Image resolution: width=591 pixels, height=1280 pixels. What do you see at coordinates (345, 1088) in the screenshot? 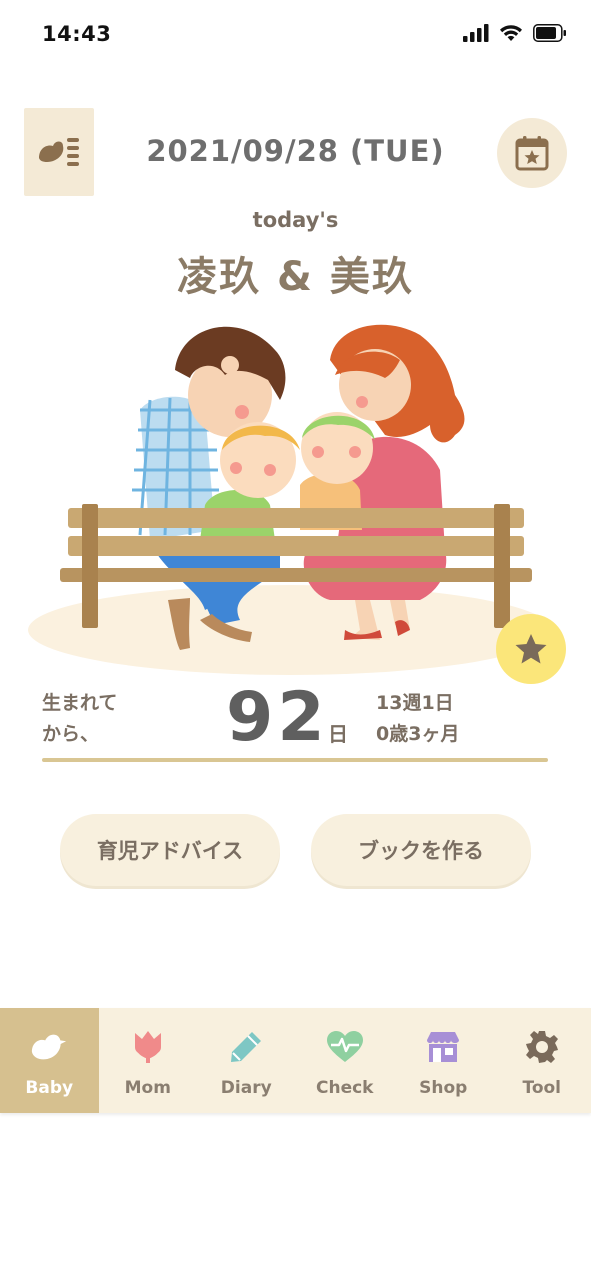
I see `tab-check-label: Check` at bounding box center [345, 1088].